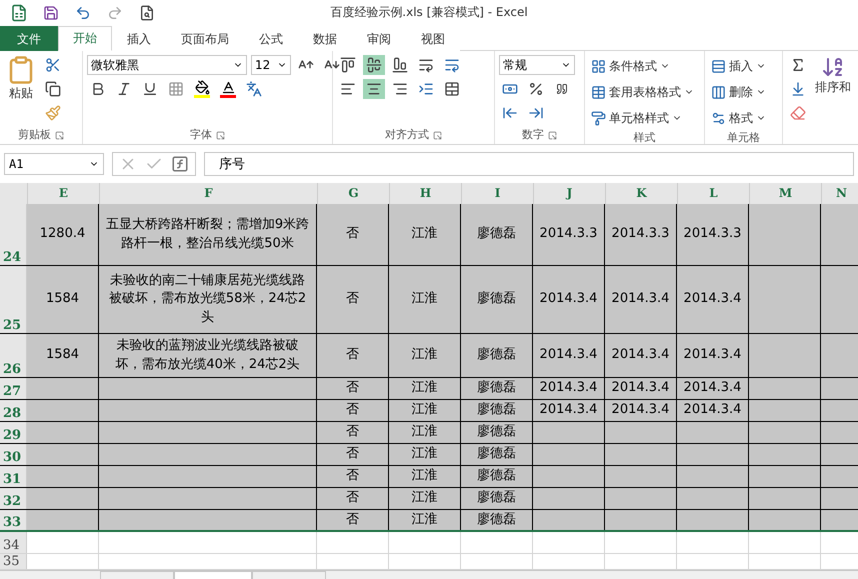  I want to click on rows-icon, so click(718, 66).